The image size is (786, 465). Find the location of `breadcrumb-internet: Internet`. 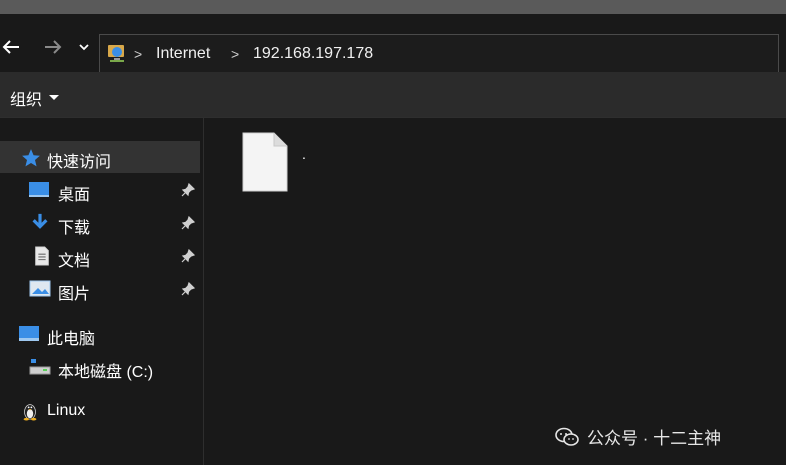

breadcrumb-internet: Internet is located at coordinates (183, 54).